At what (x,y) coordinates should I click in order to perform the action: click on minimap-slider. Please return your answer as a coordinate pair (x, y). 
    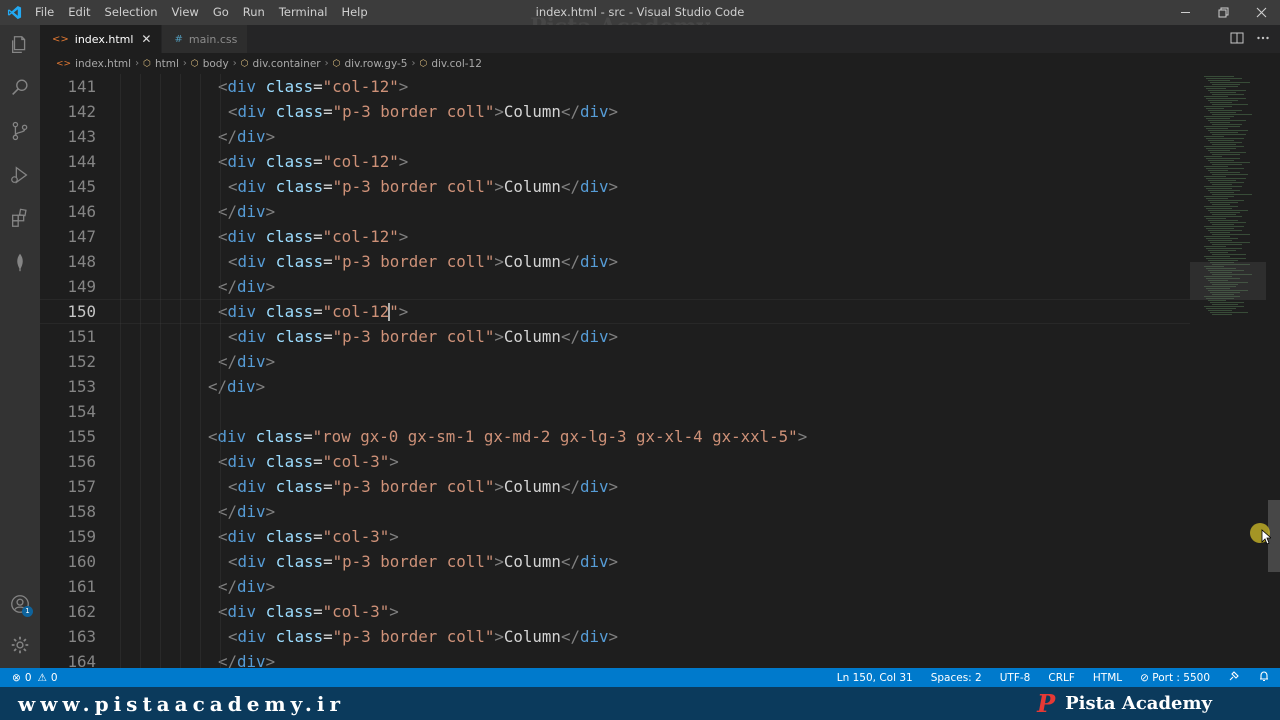
    Looking at the image, I should click on (1228, 281).